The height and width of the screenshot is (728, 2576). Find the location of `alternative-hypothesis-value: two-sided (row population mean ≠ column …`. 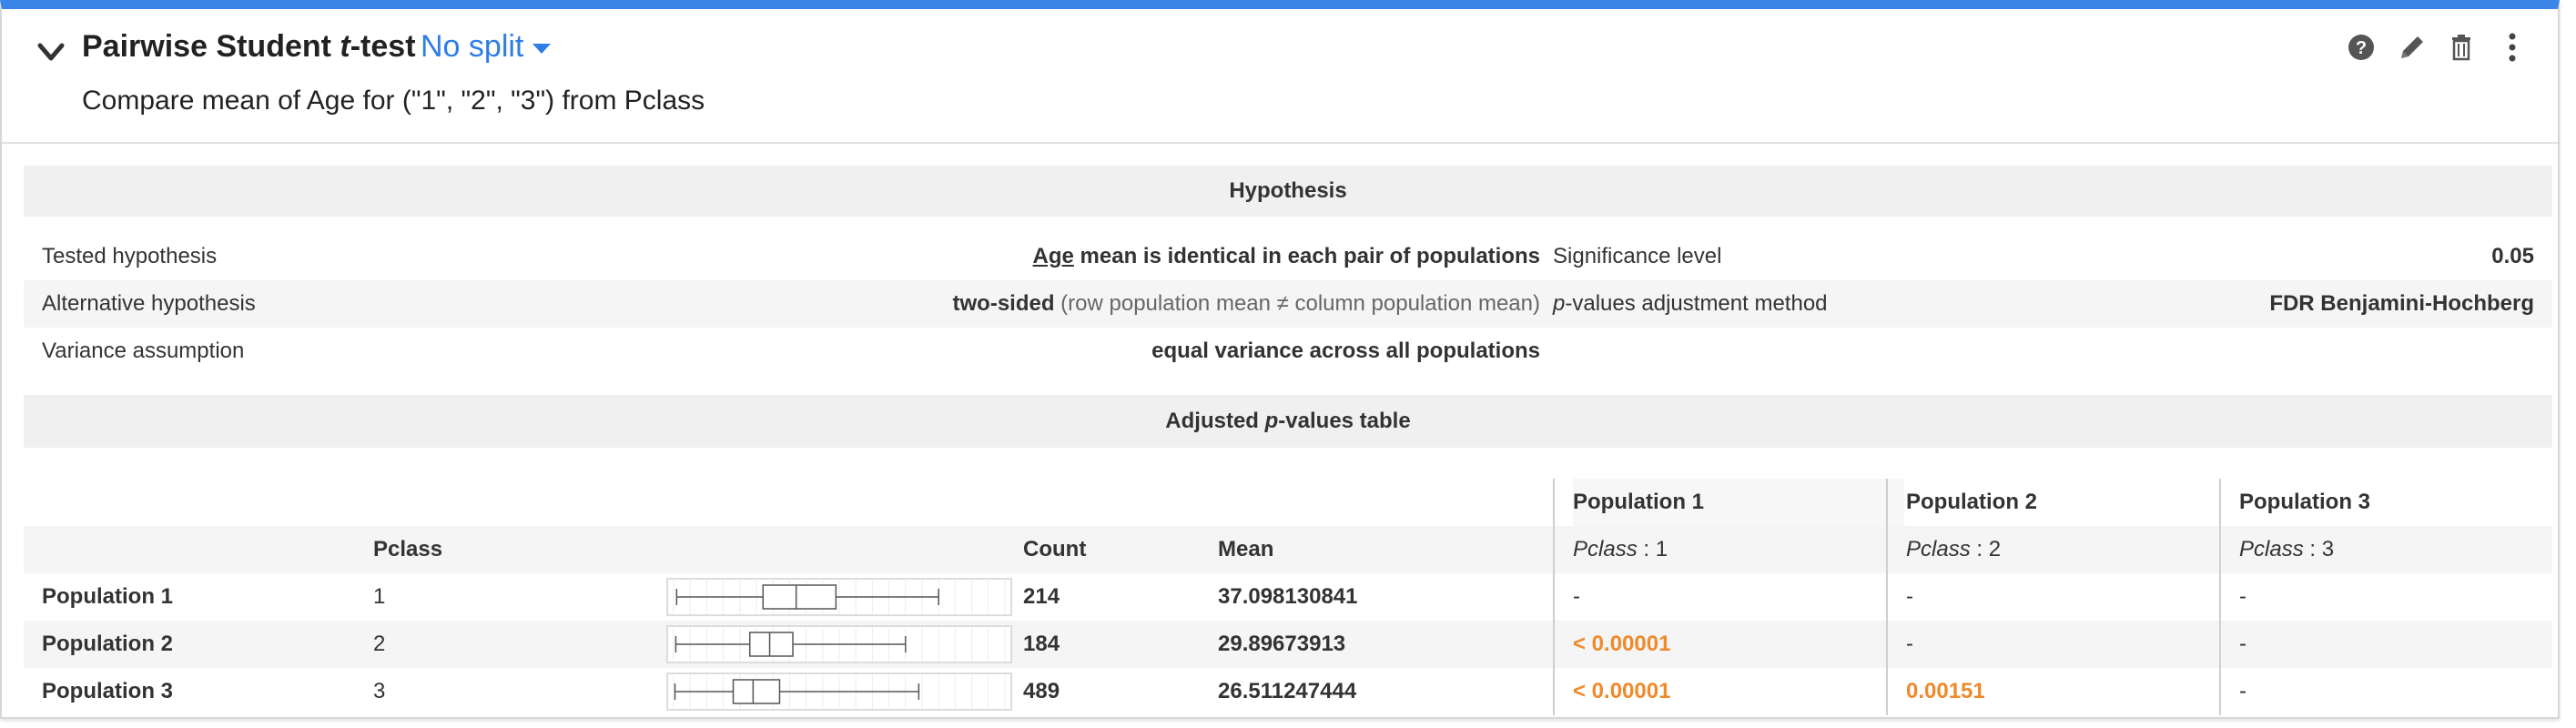

alternative-hypothesis-value: two-sided (row population mean ≠ column … is located at coordinates (1246, 304).